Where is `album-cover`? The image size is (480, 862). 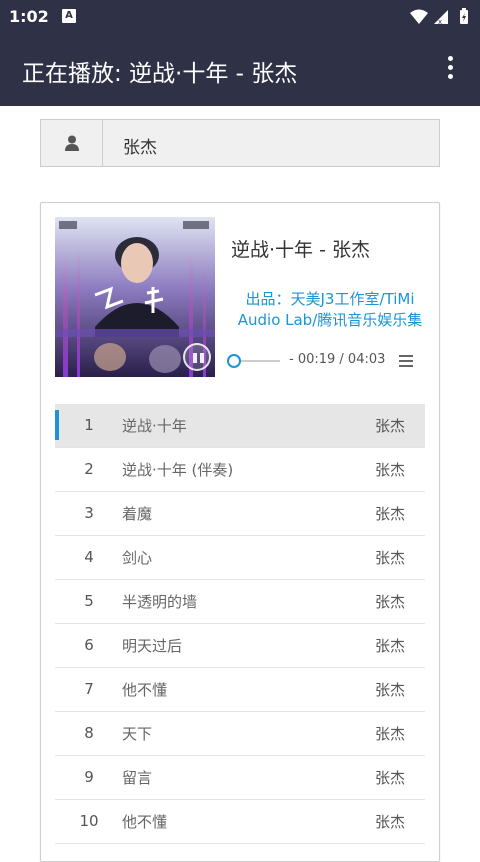
album-cover is located at coordinates (135, 297).